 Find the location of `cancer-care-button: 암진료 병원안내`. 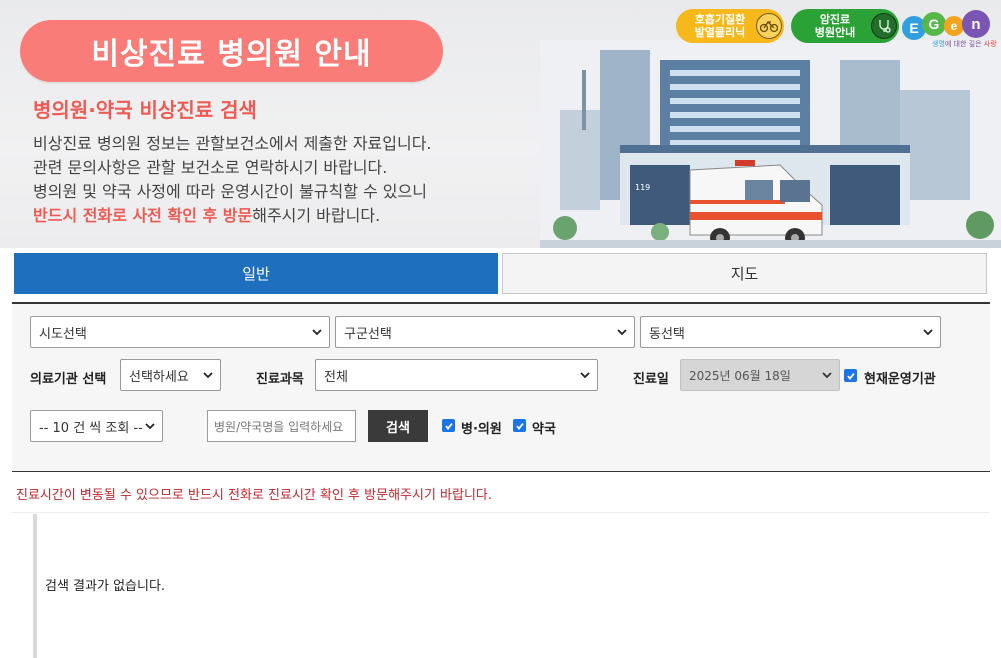

cancer-care-button: 암진료 병원안내 is located at coordinates (845, 26).